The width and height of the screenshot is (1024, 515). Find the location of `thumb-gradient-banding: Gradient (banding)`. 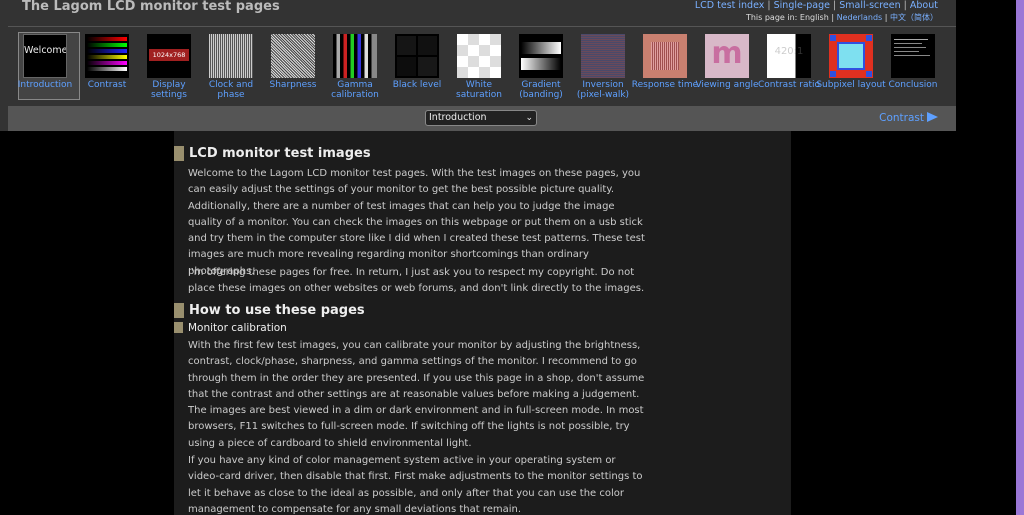

thumb-gradient-banding: Gradient (banding) is located at coordinates (541, 66).